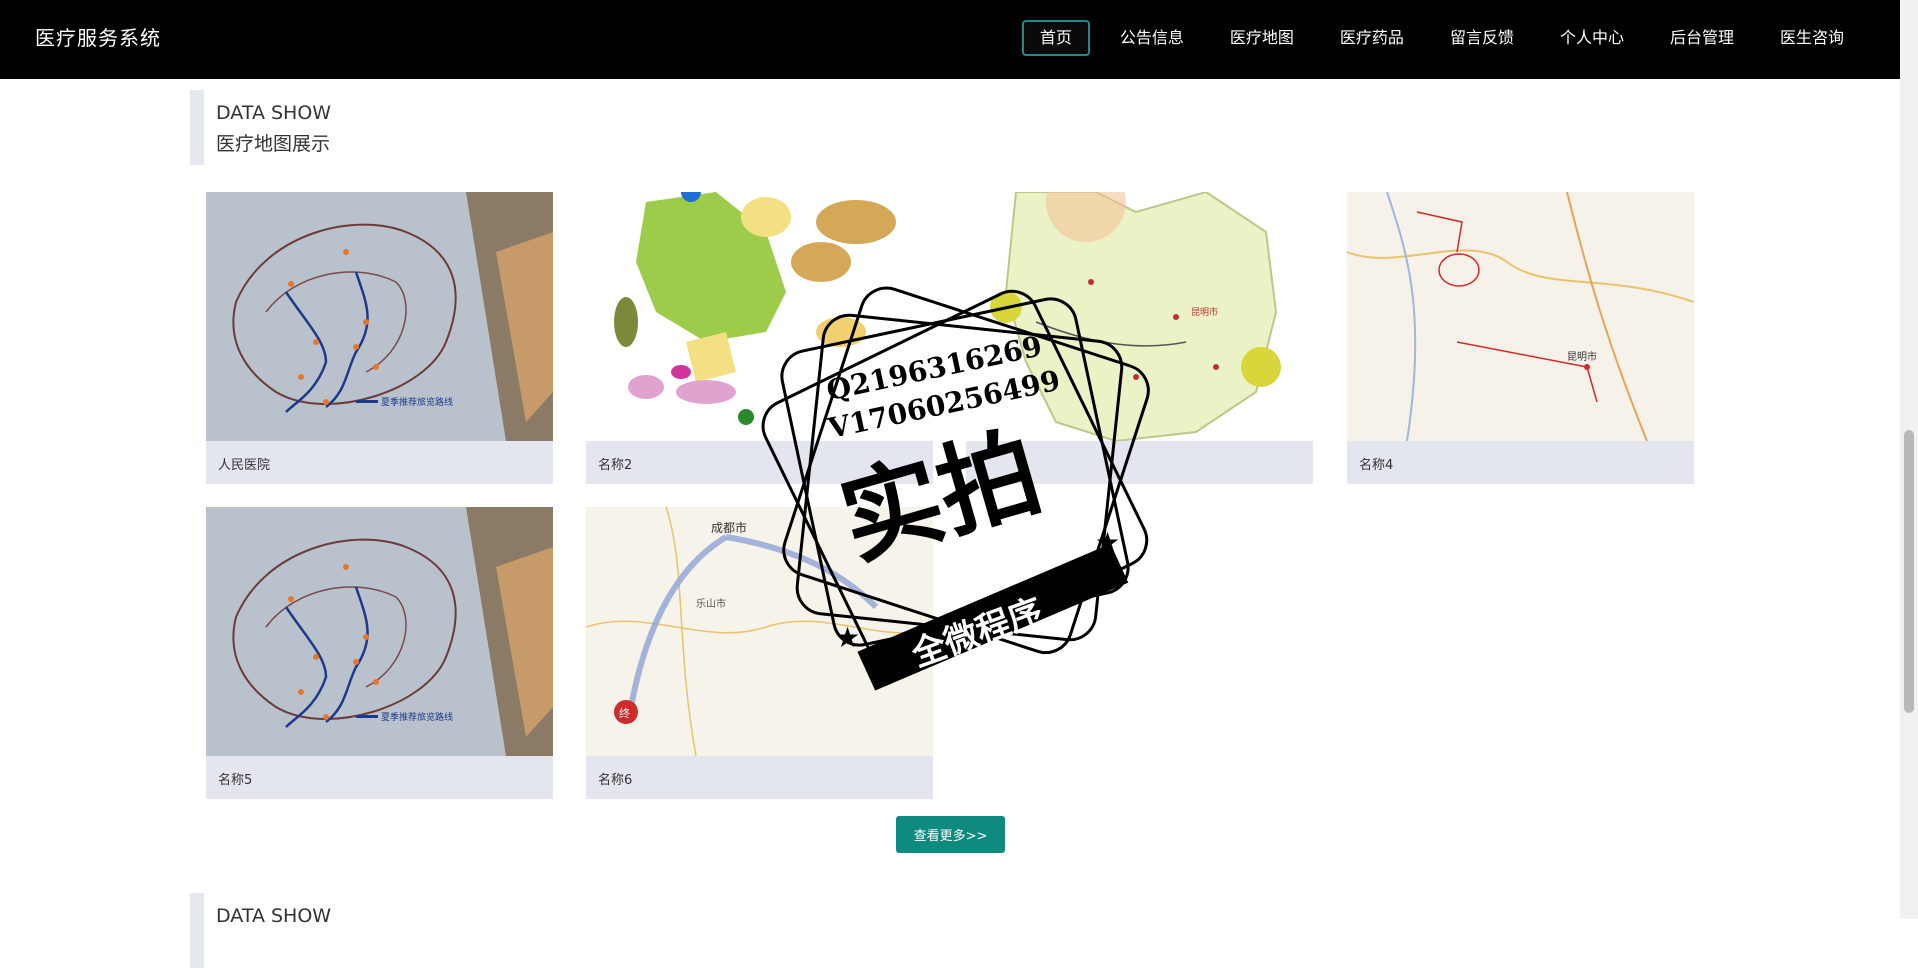 This screenshot has width=1918, height=968. Describe the element at coordinates (1262, 38) in the screenshot. I see `nav-medical-map: 医疗地图` at that location.